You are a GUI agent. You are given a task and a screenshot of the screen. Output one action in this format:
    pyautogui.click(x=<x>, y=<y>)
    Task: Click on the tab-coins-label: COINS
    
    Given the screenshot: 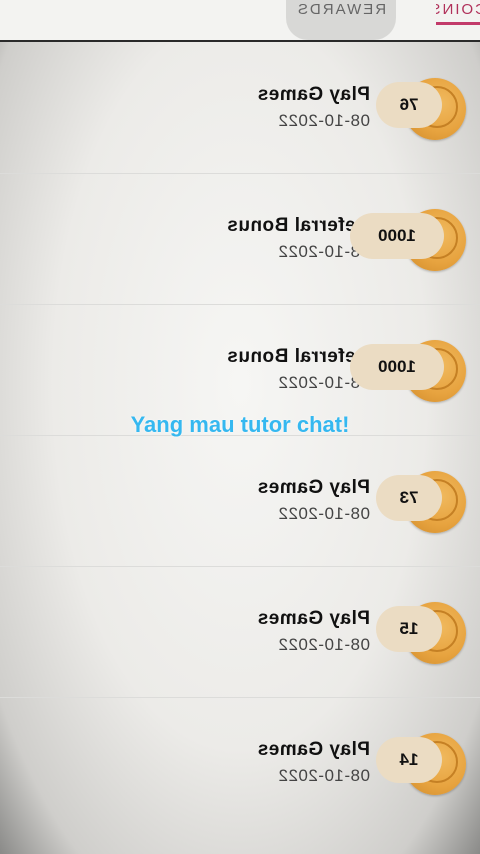 What is the action you would take?
    pyautogui.click(x=458, y=9)
    